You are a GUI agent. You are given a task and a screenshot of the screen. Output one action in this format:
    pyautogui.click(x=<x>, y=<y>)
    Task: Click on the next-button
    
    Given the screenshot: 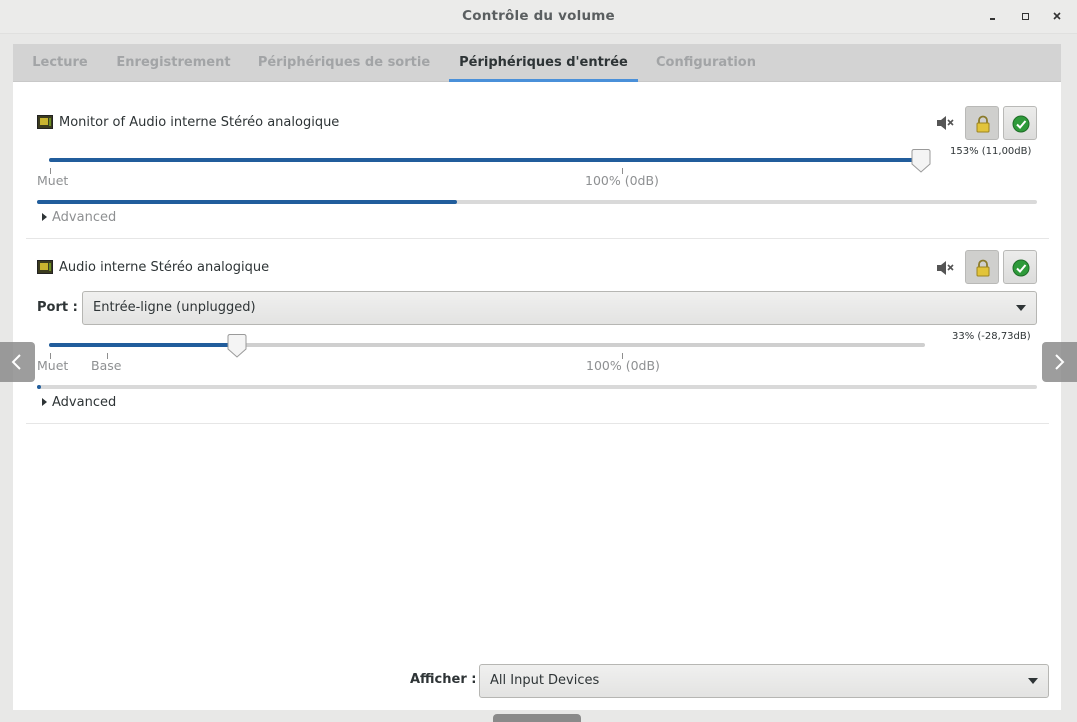 What is the action you would take?
    pyautogui.click(x=1059, y=362)
    